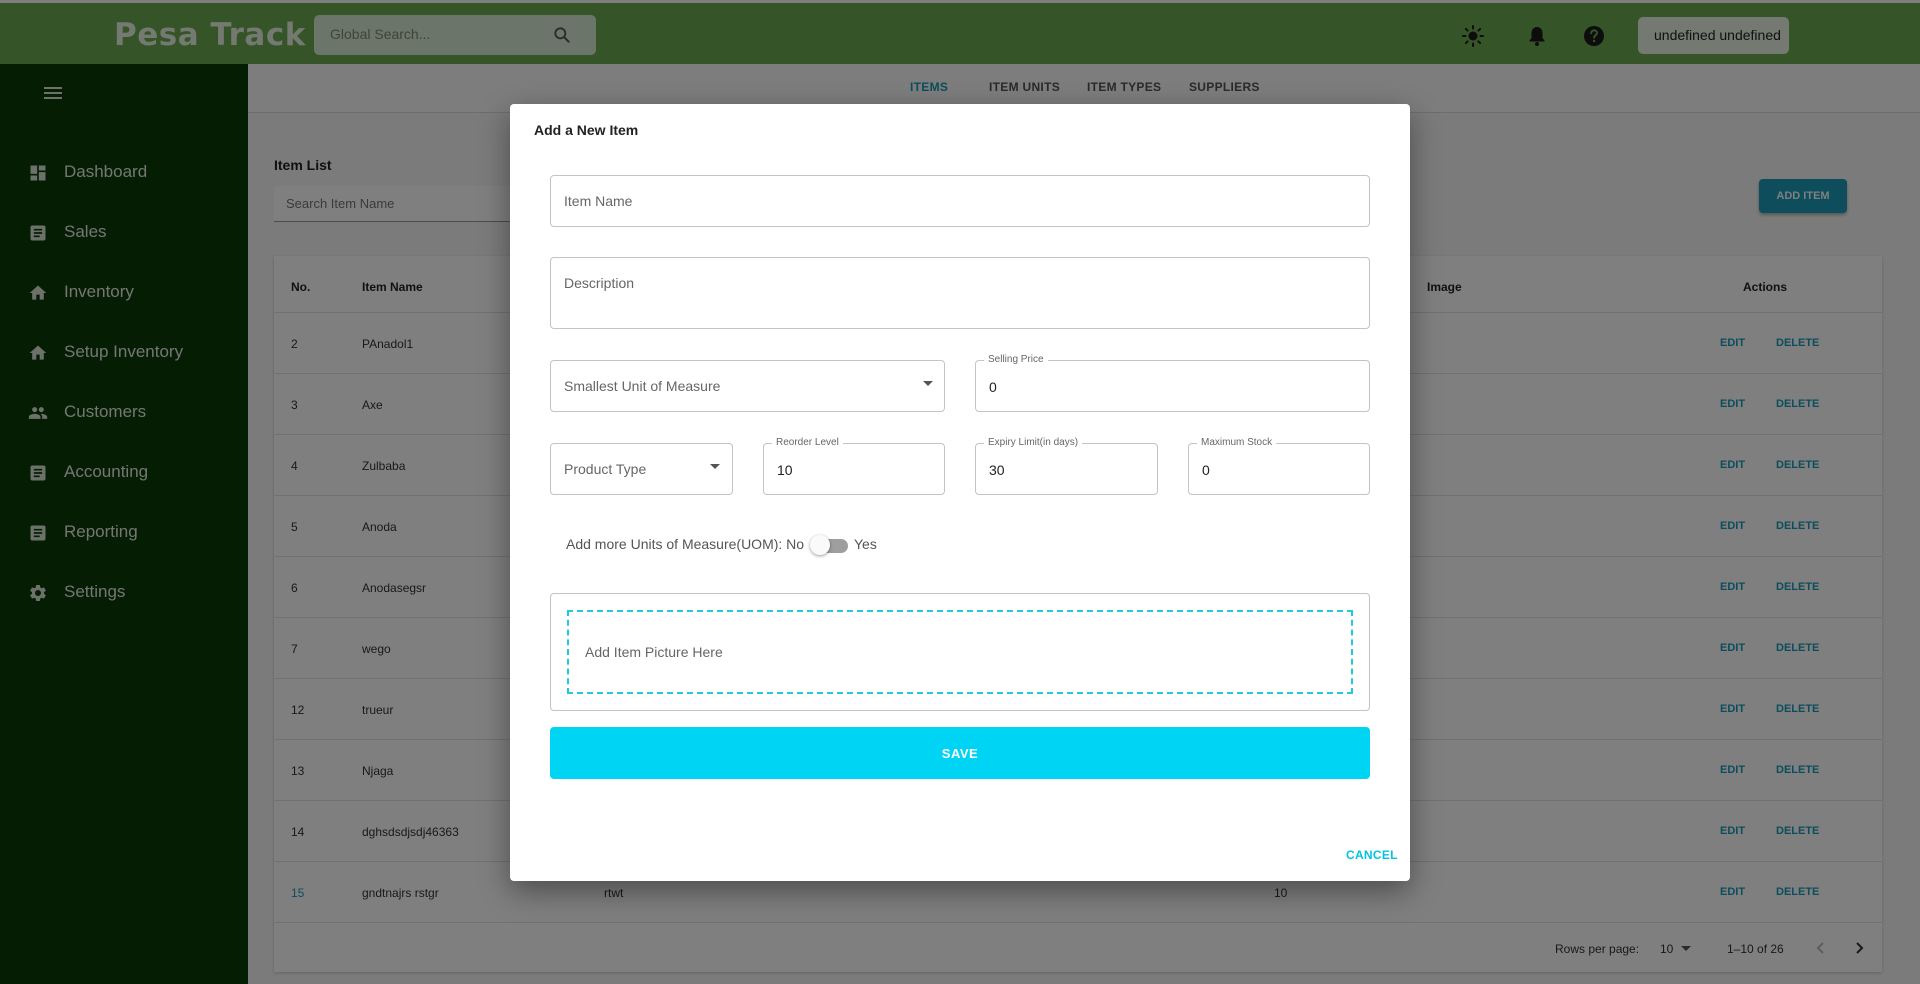 This screenshot has height=984, width=1920. I want to click on picture-dropzone: Add Item Picture Here, so click(960, 652).